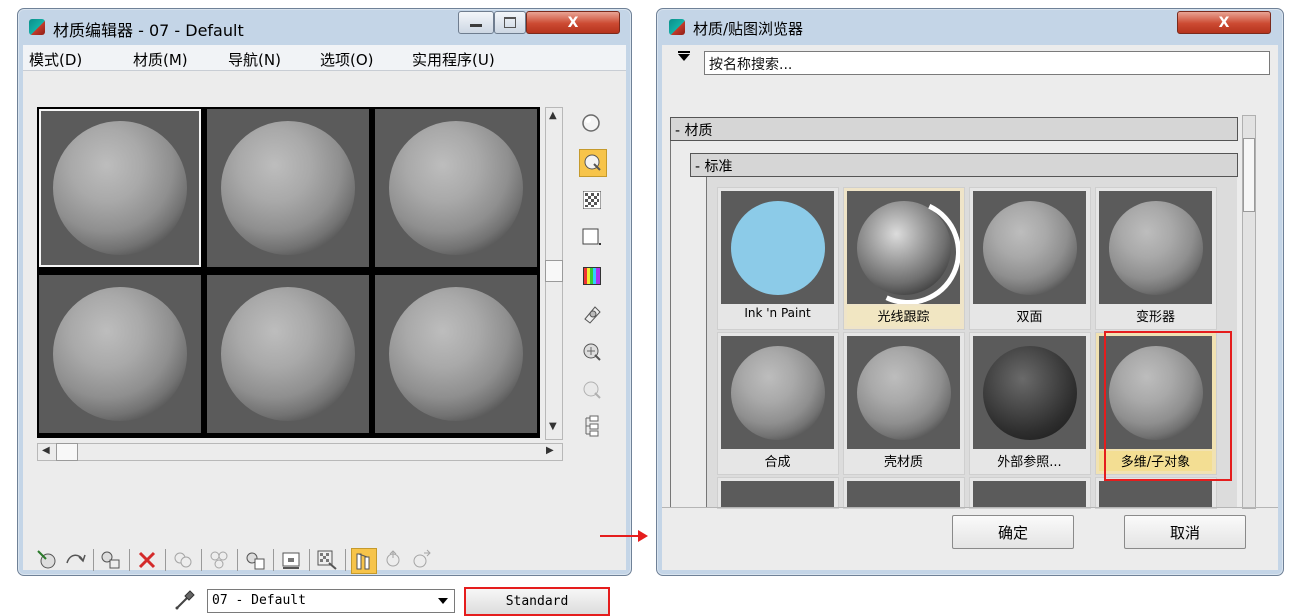 The width and height of the screenshot is (1299, 616). What do you see at coordinates (970, 507) in the screenshot?
I see `footer-divider` at bounding box center [970, 507].